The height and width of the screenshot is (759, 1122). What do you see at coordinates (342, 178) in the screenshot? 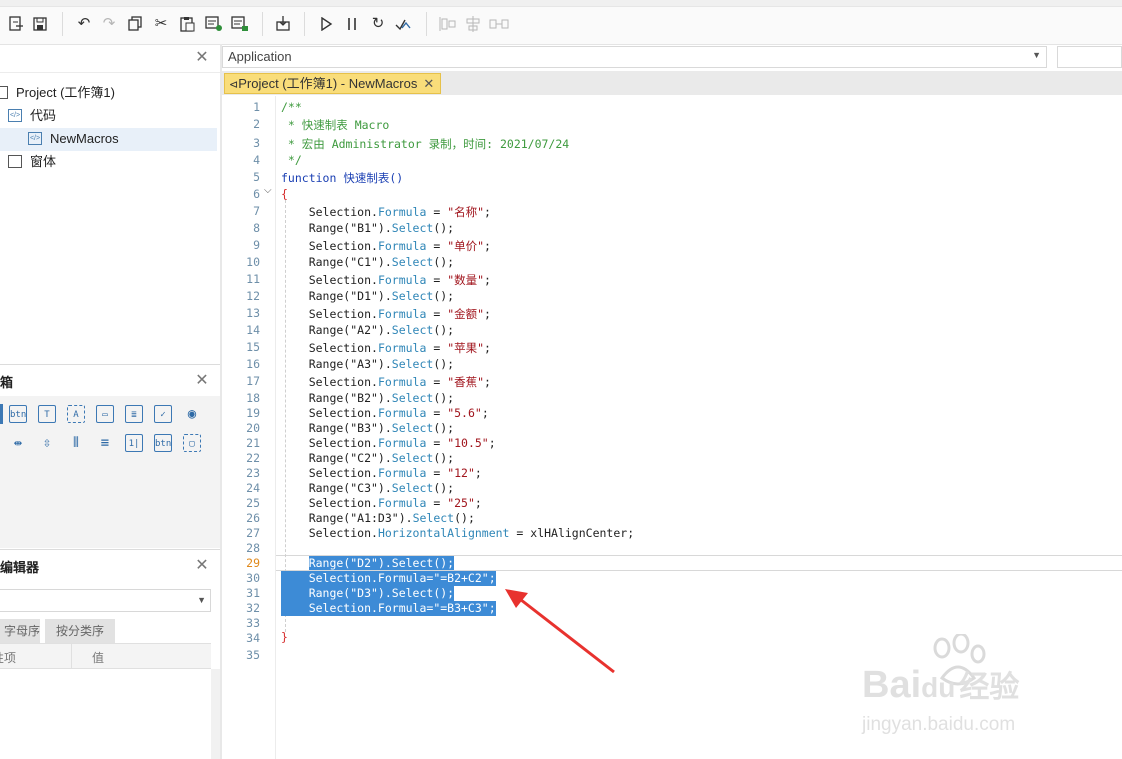
I see `code-line-5: function 快速制表()` at bounding box center [342, 178].